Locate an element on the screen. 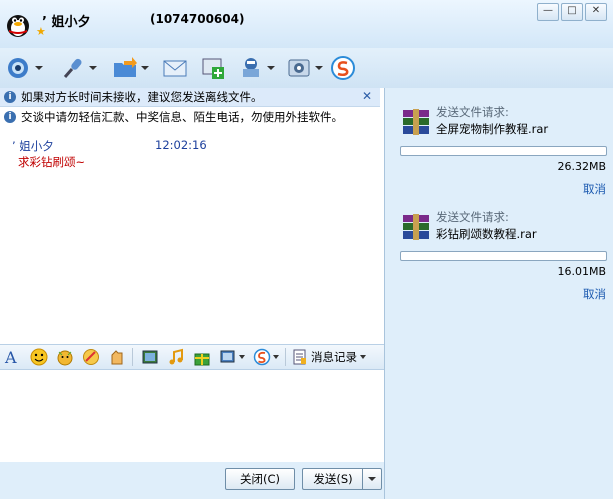 The image size is (613, 499). message-log-icon is located at coordinates (299, 357).